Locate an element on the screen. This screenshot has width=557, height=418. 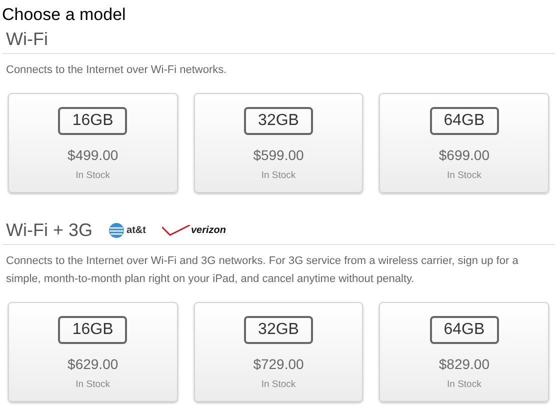
price-text: $629.00 is located at coordinates (93, 364).